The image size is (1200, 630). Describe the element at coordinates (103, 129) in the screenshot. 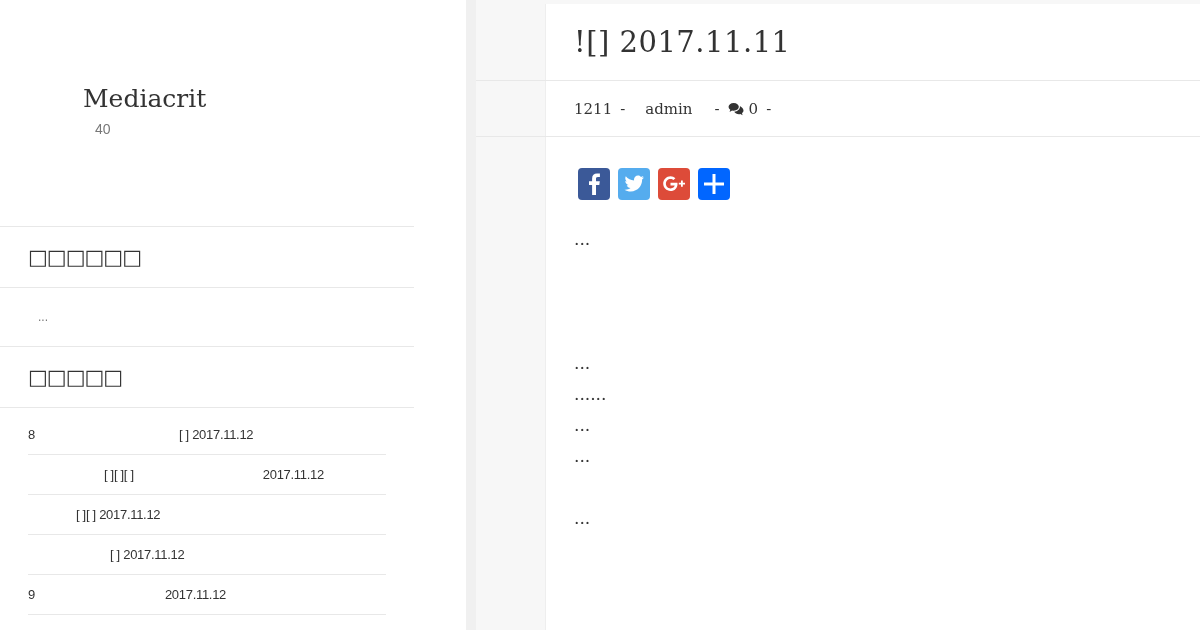

I see `site-tagline: 40` at that location.